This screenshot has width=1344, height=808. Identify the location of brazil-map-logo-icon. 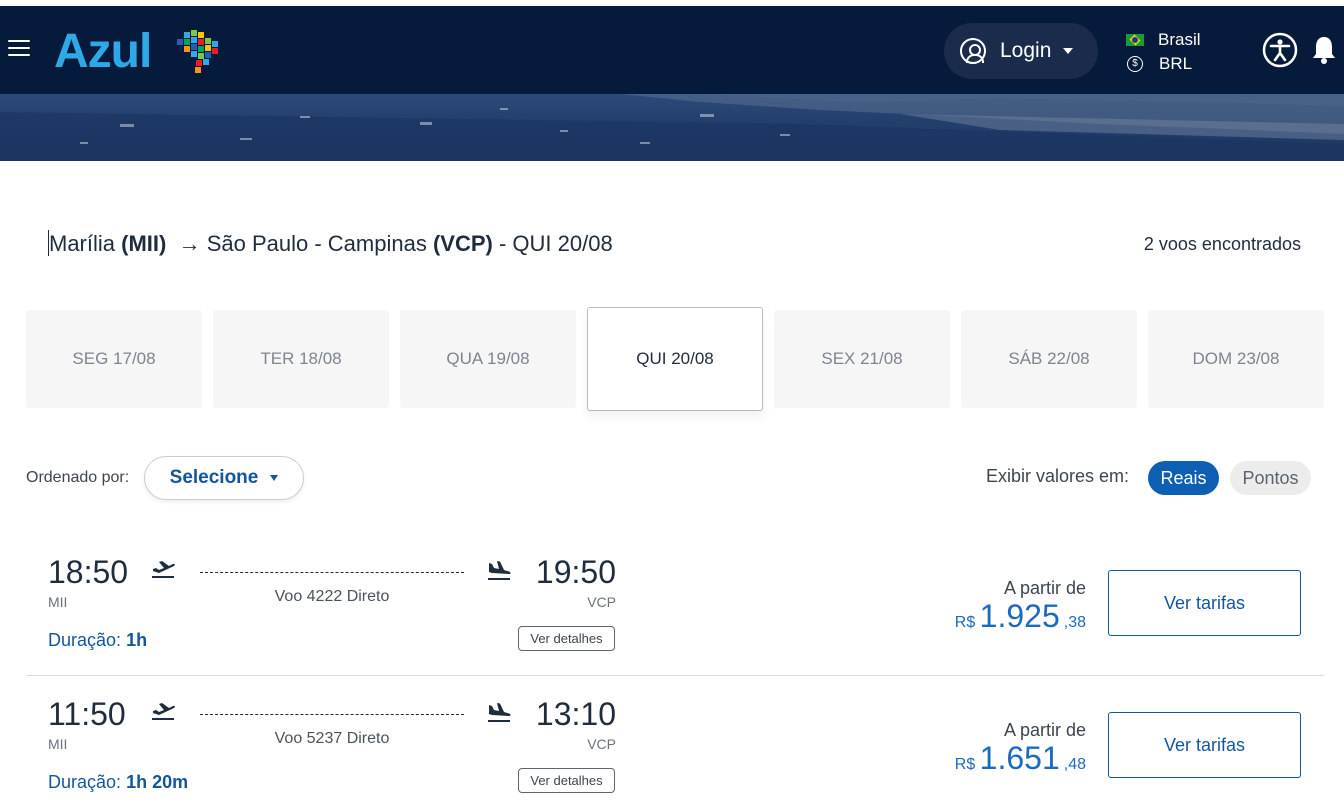
(197, 51).